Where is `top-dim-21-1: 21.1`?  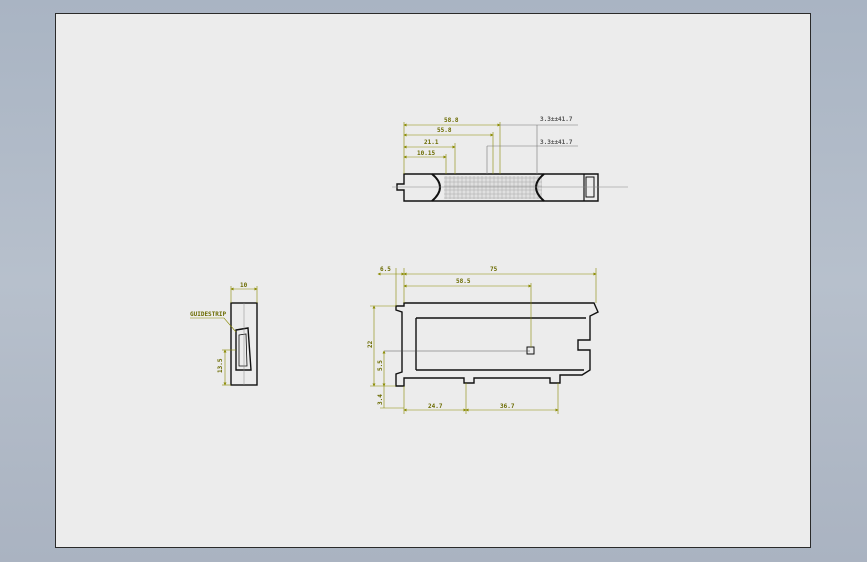 top-dim-21-1: 21.1 is located at coordinates (431, 142).